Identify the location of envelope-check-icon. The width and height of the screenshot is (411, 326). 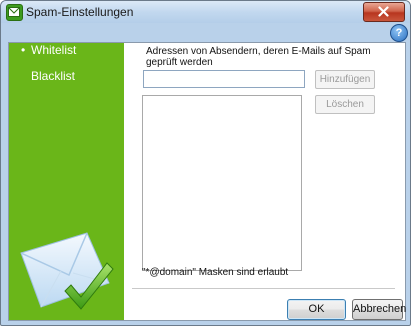
(67, 271).